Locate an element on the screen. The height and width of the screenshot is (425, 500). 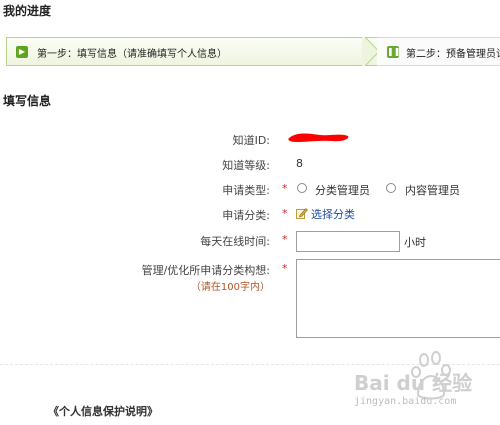
privacy-link: 《个人信息保护说明》 is located at coordinates (103, 411).